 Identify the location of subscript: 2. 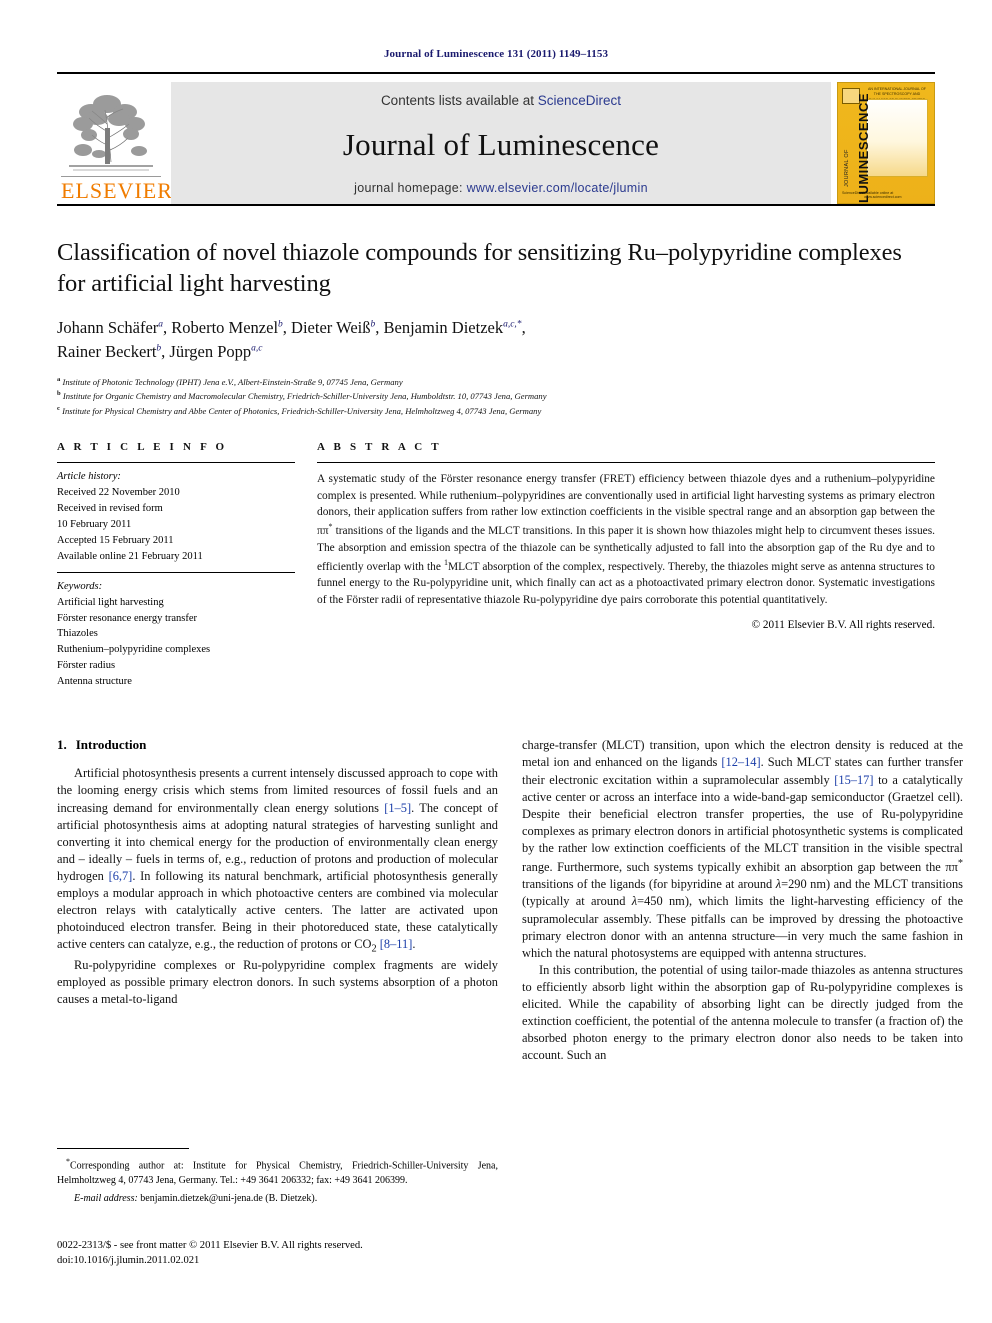
(374, 949).